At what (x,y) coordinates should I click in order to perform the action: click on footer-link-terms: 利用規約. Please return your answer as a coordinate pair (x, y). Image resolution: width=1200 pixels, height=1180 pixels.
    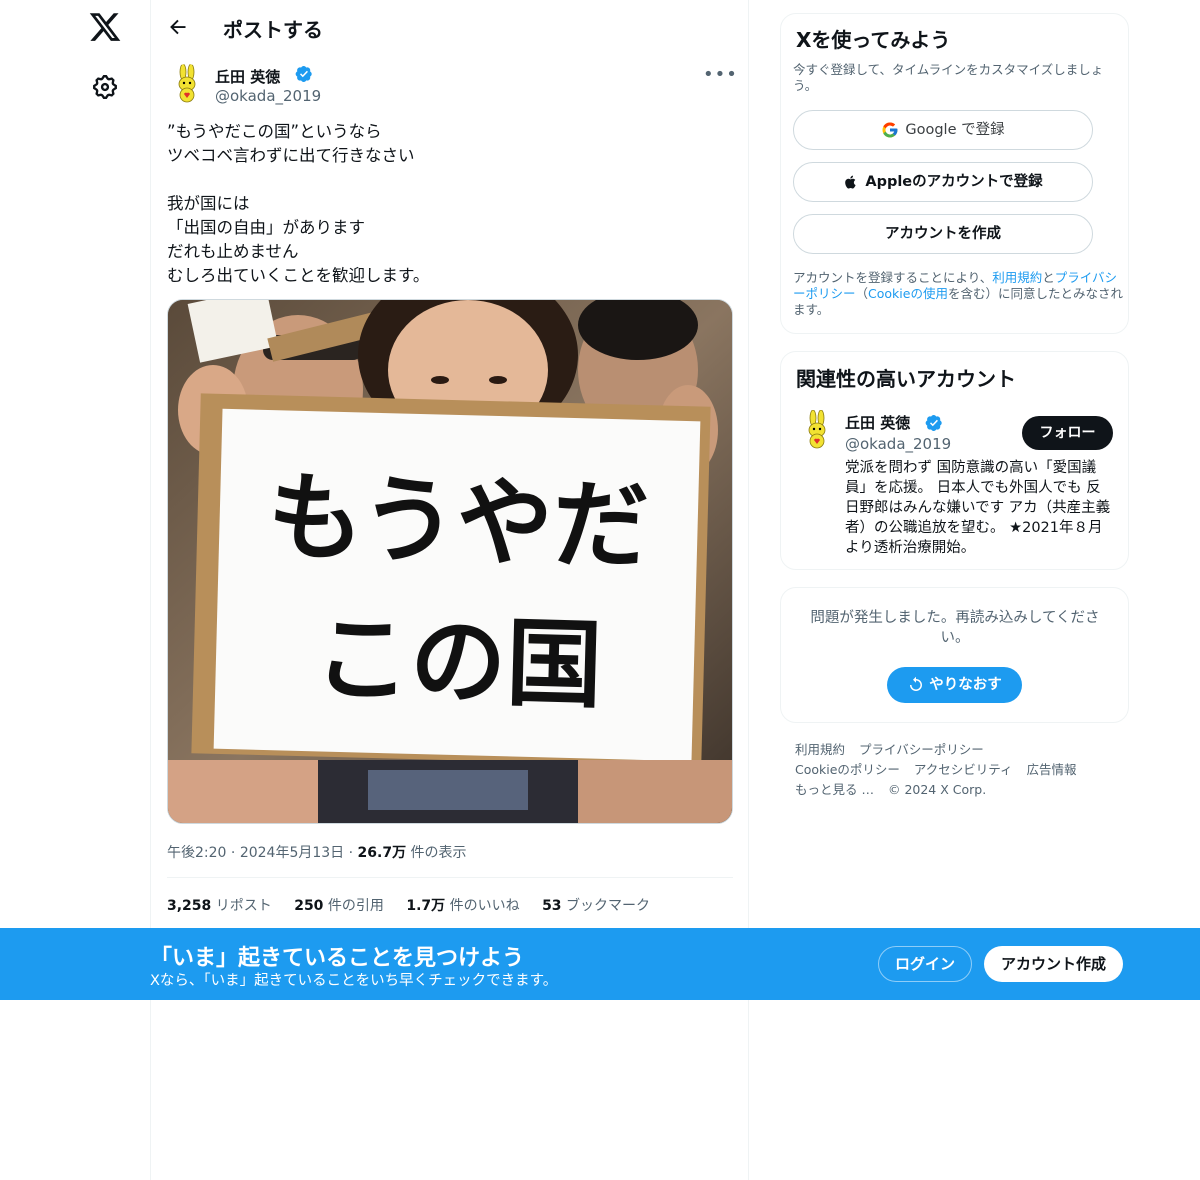
    Looking at the image, I should click on (820, 749).